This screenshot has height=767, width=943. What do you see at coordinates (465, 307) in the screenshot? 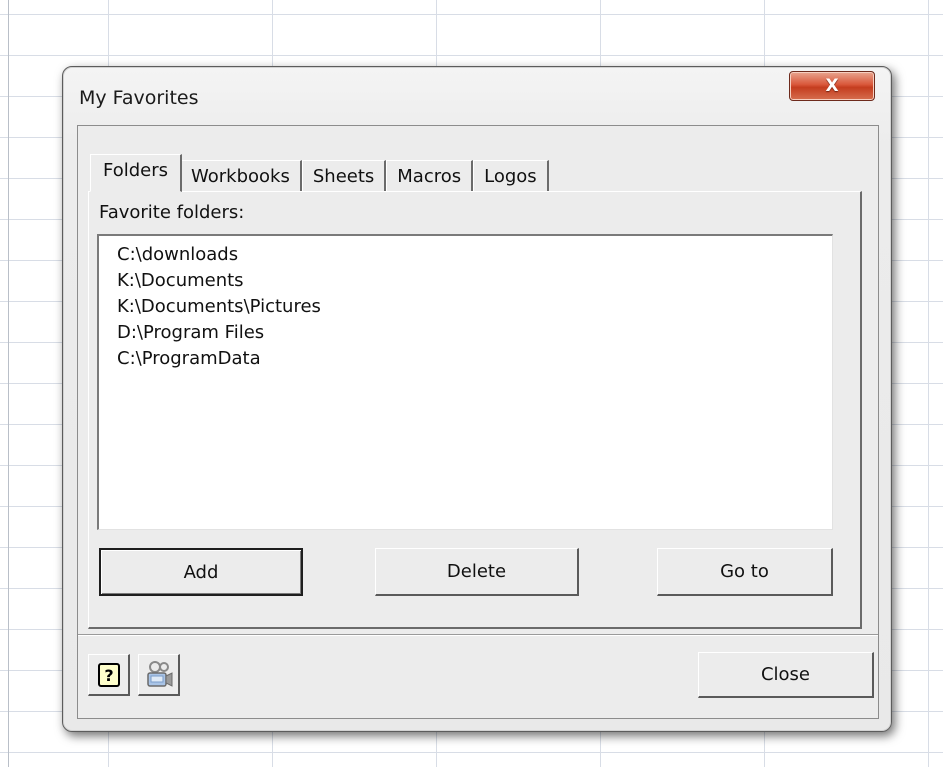
I see `list-item: K:\Documents\Pictures` at bounding box center [465, 307].